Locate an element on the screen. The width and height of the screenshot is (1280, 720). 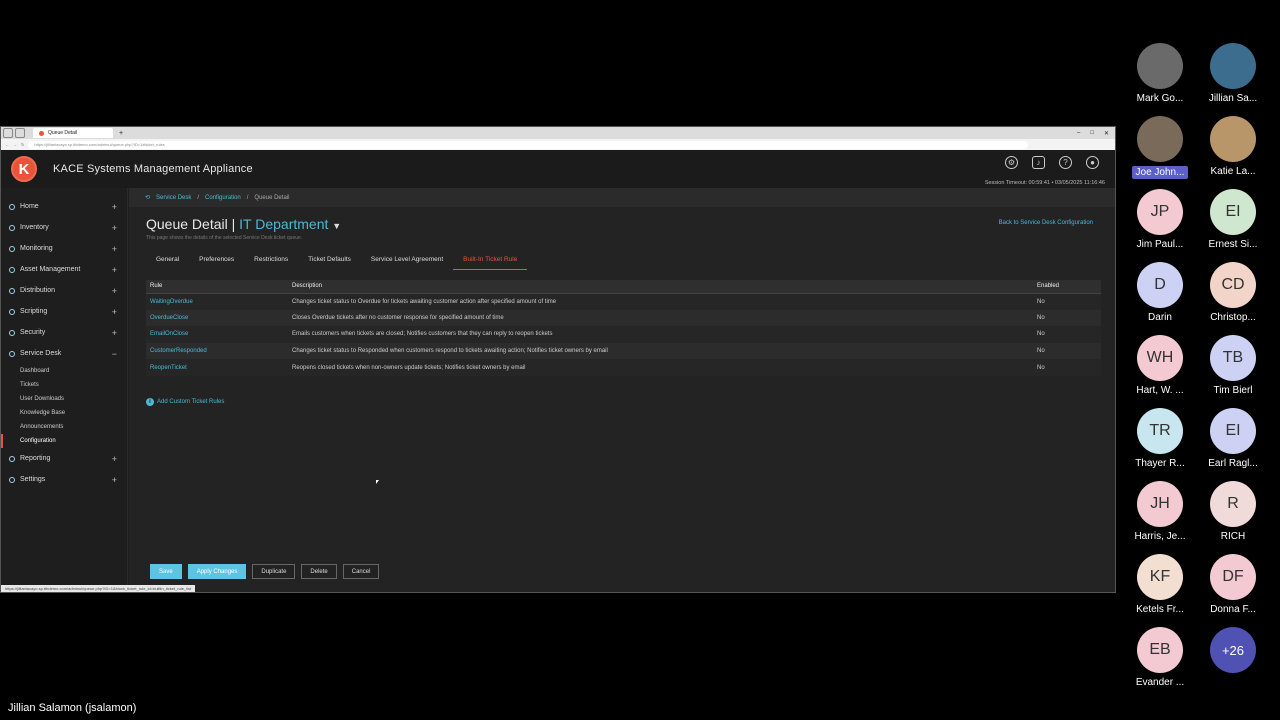
org-switch-icon: ⚙ is located at coordinates (1011, 162).